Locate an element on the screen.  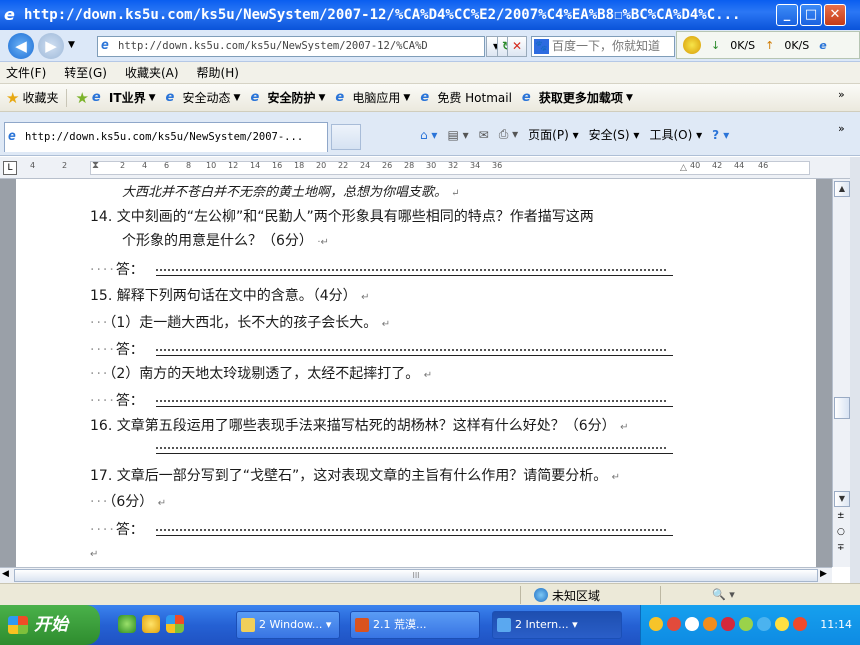
back-button: ◀ is located at coordinates (21, 46).